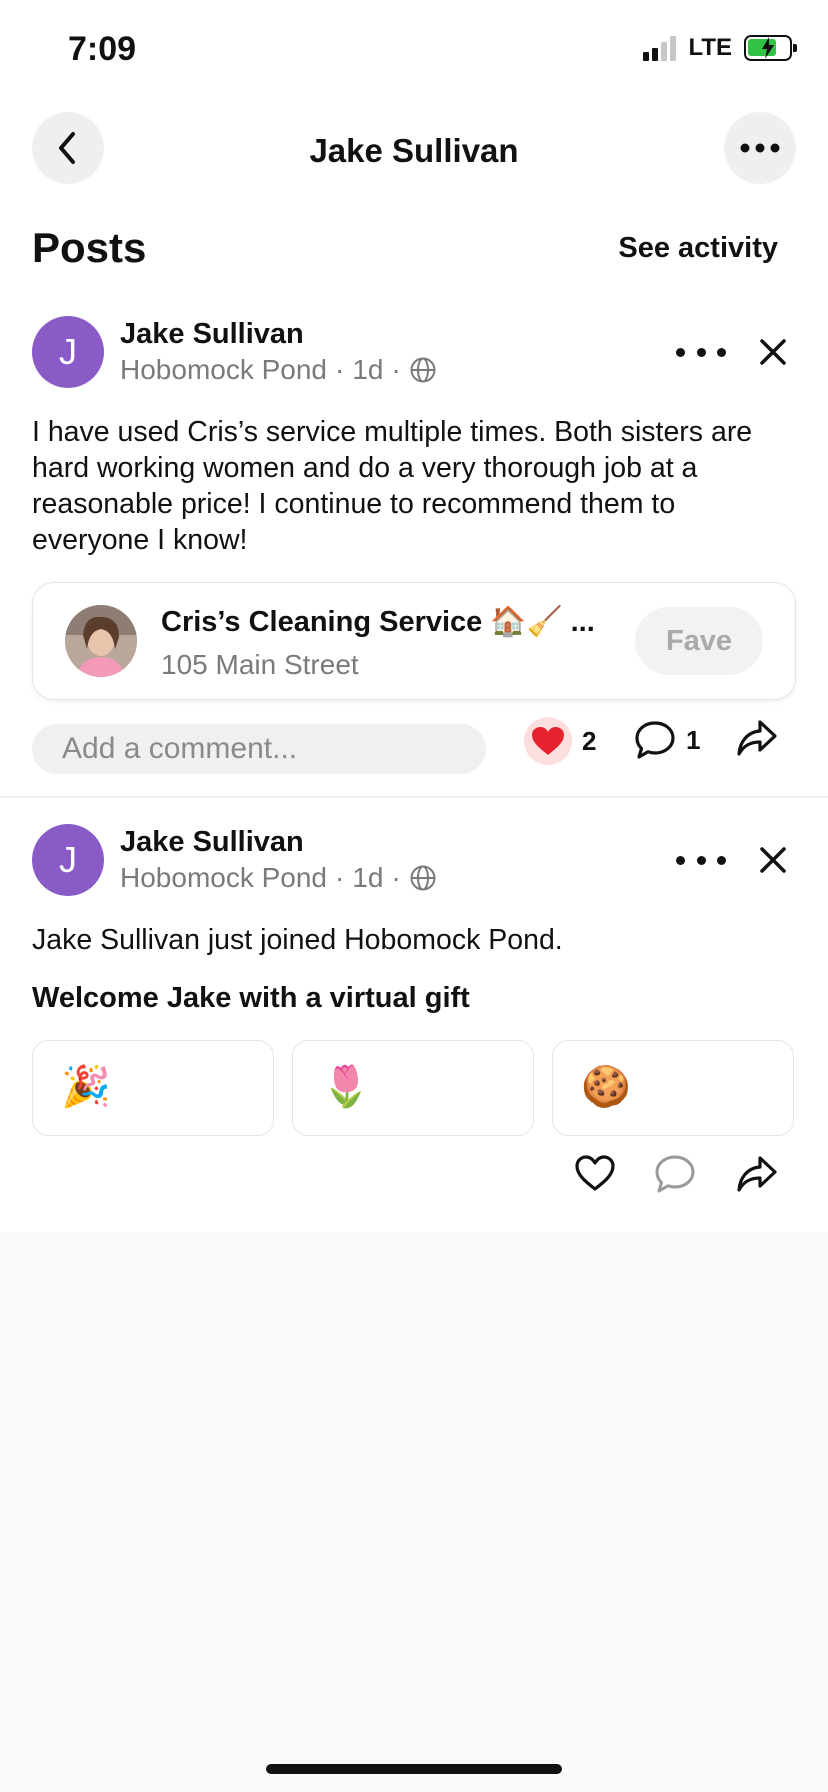 The image size is (828, 1792). Describe the element at coordinates (660, 48) in the screenshot. I see `signal-icon` at that location.